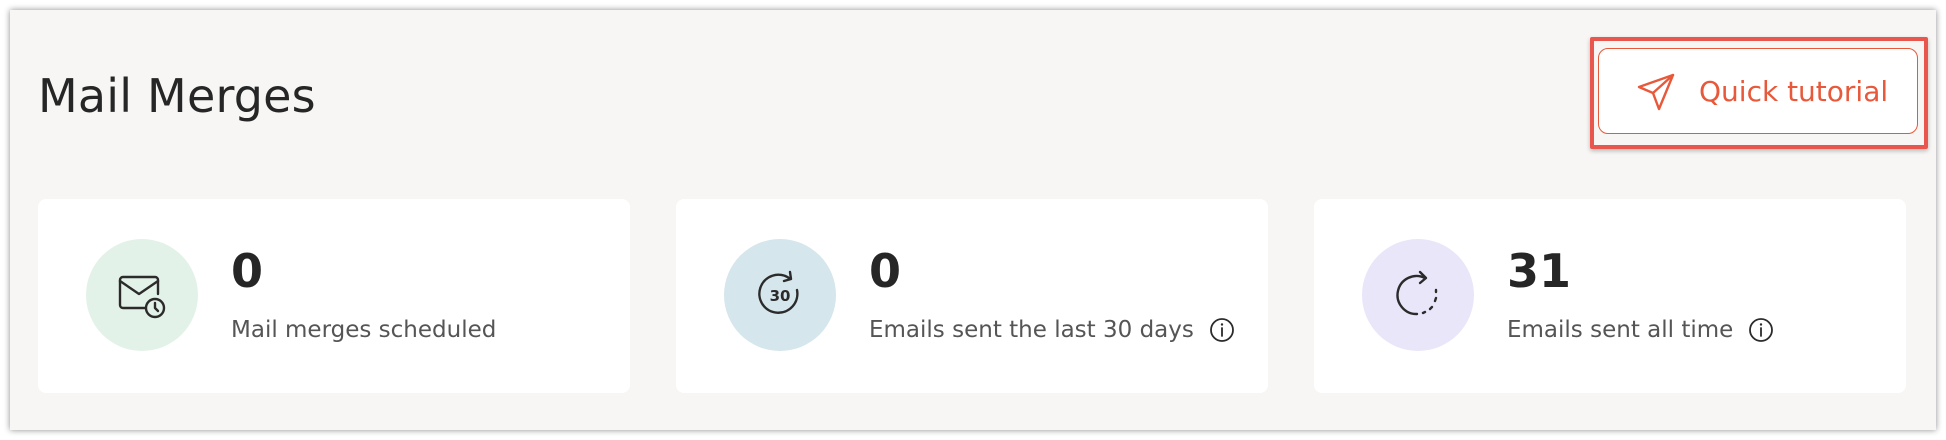 The height and width of the screenshot is (440, 1946). Describe the element at coordinates (1610, 296) in the screenshot. I see `stat-card-all-time: 31 Emails sent all time` at that location.